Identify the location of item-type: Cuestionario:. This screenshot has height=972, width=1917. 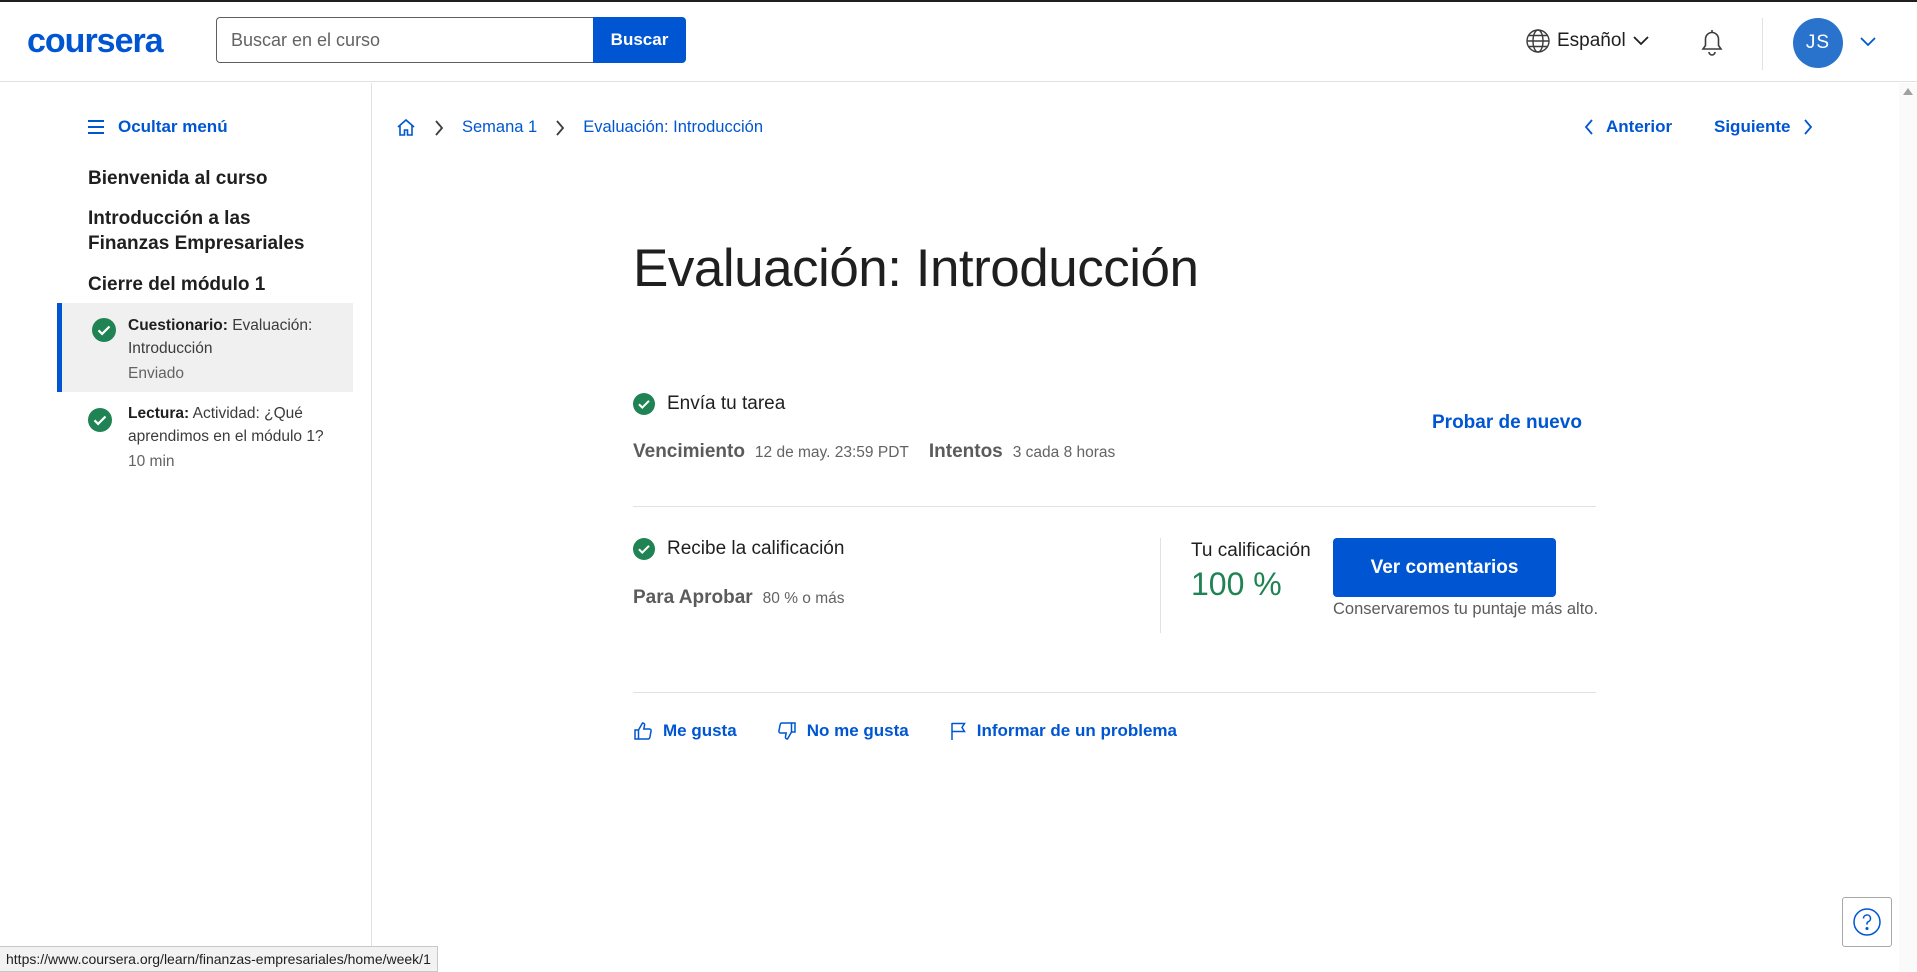
(178, 325).